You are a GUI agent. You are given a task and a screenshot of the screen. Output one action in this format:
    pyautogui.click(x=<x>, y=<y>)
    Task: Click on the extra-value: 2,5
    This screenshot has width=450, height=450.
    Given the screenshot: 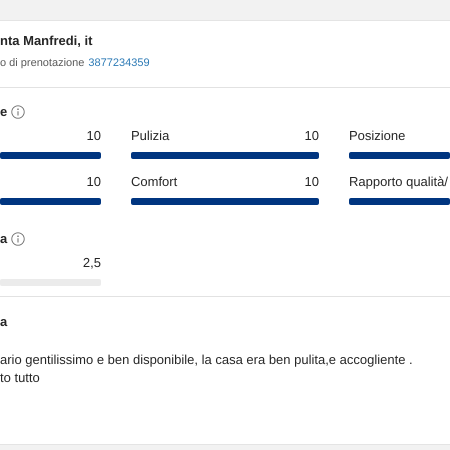 What is the action you would take?
    pyautogui.click(x=91, y=262)
    